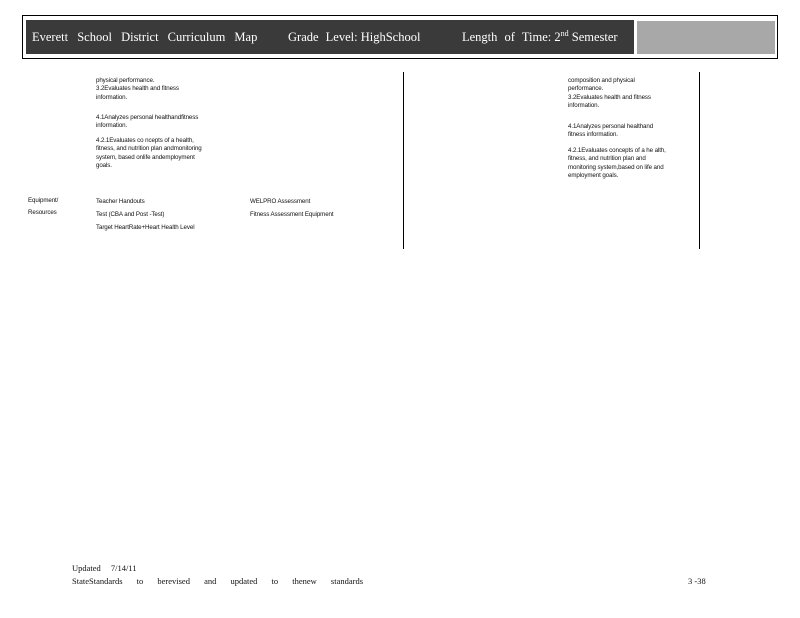  What do you see at coordinates (706, 37) in the screenshot?
I see `header-grey-block` at bounding box center [706, 37].